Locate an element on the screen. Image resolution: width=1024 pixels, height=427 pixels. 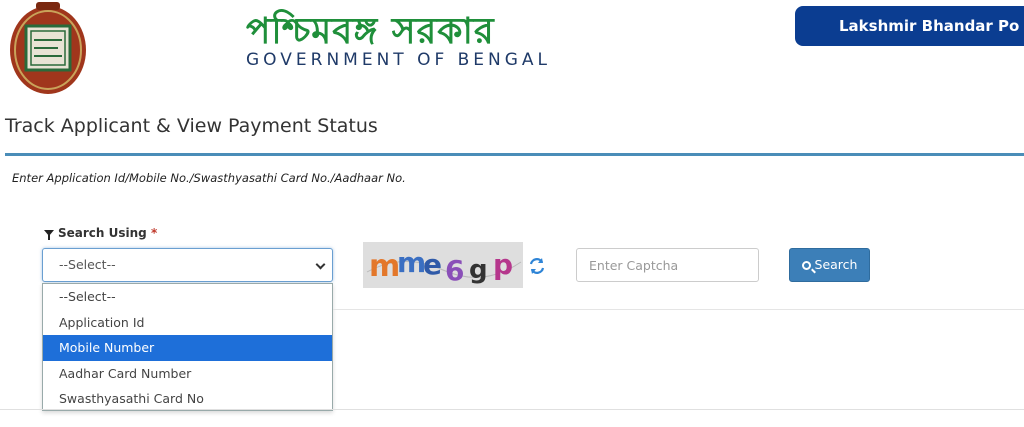
svg-text: e is located at coordinates (432, 264).